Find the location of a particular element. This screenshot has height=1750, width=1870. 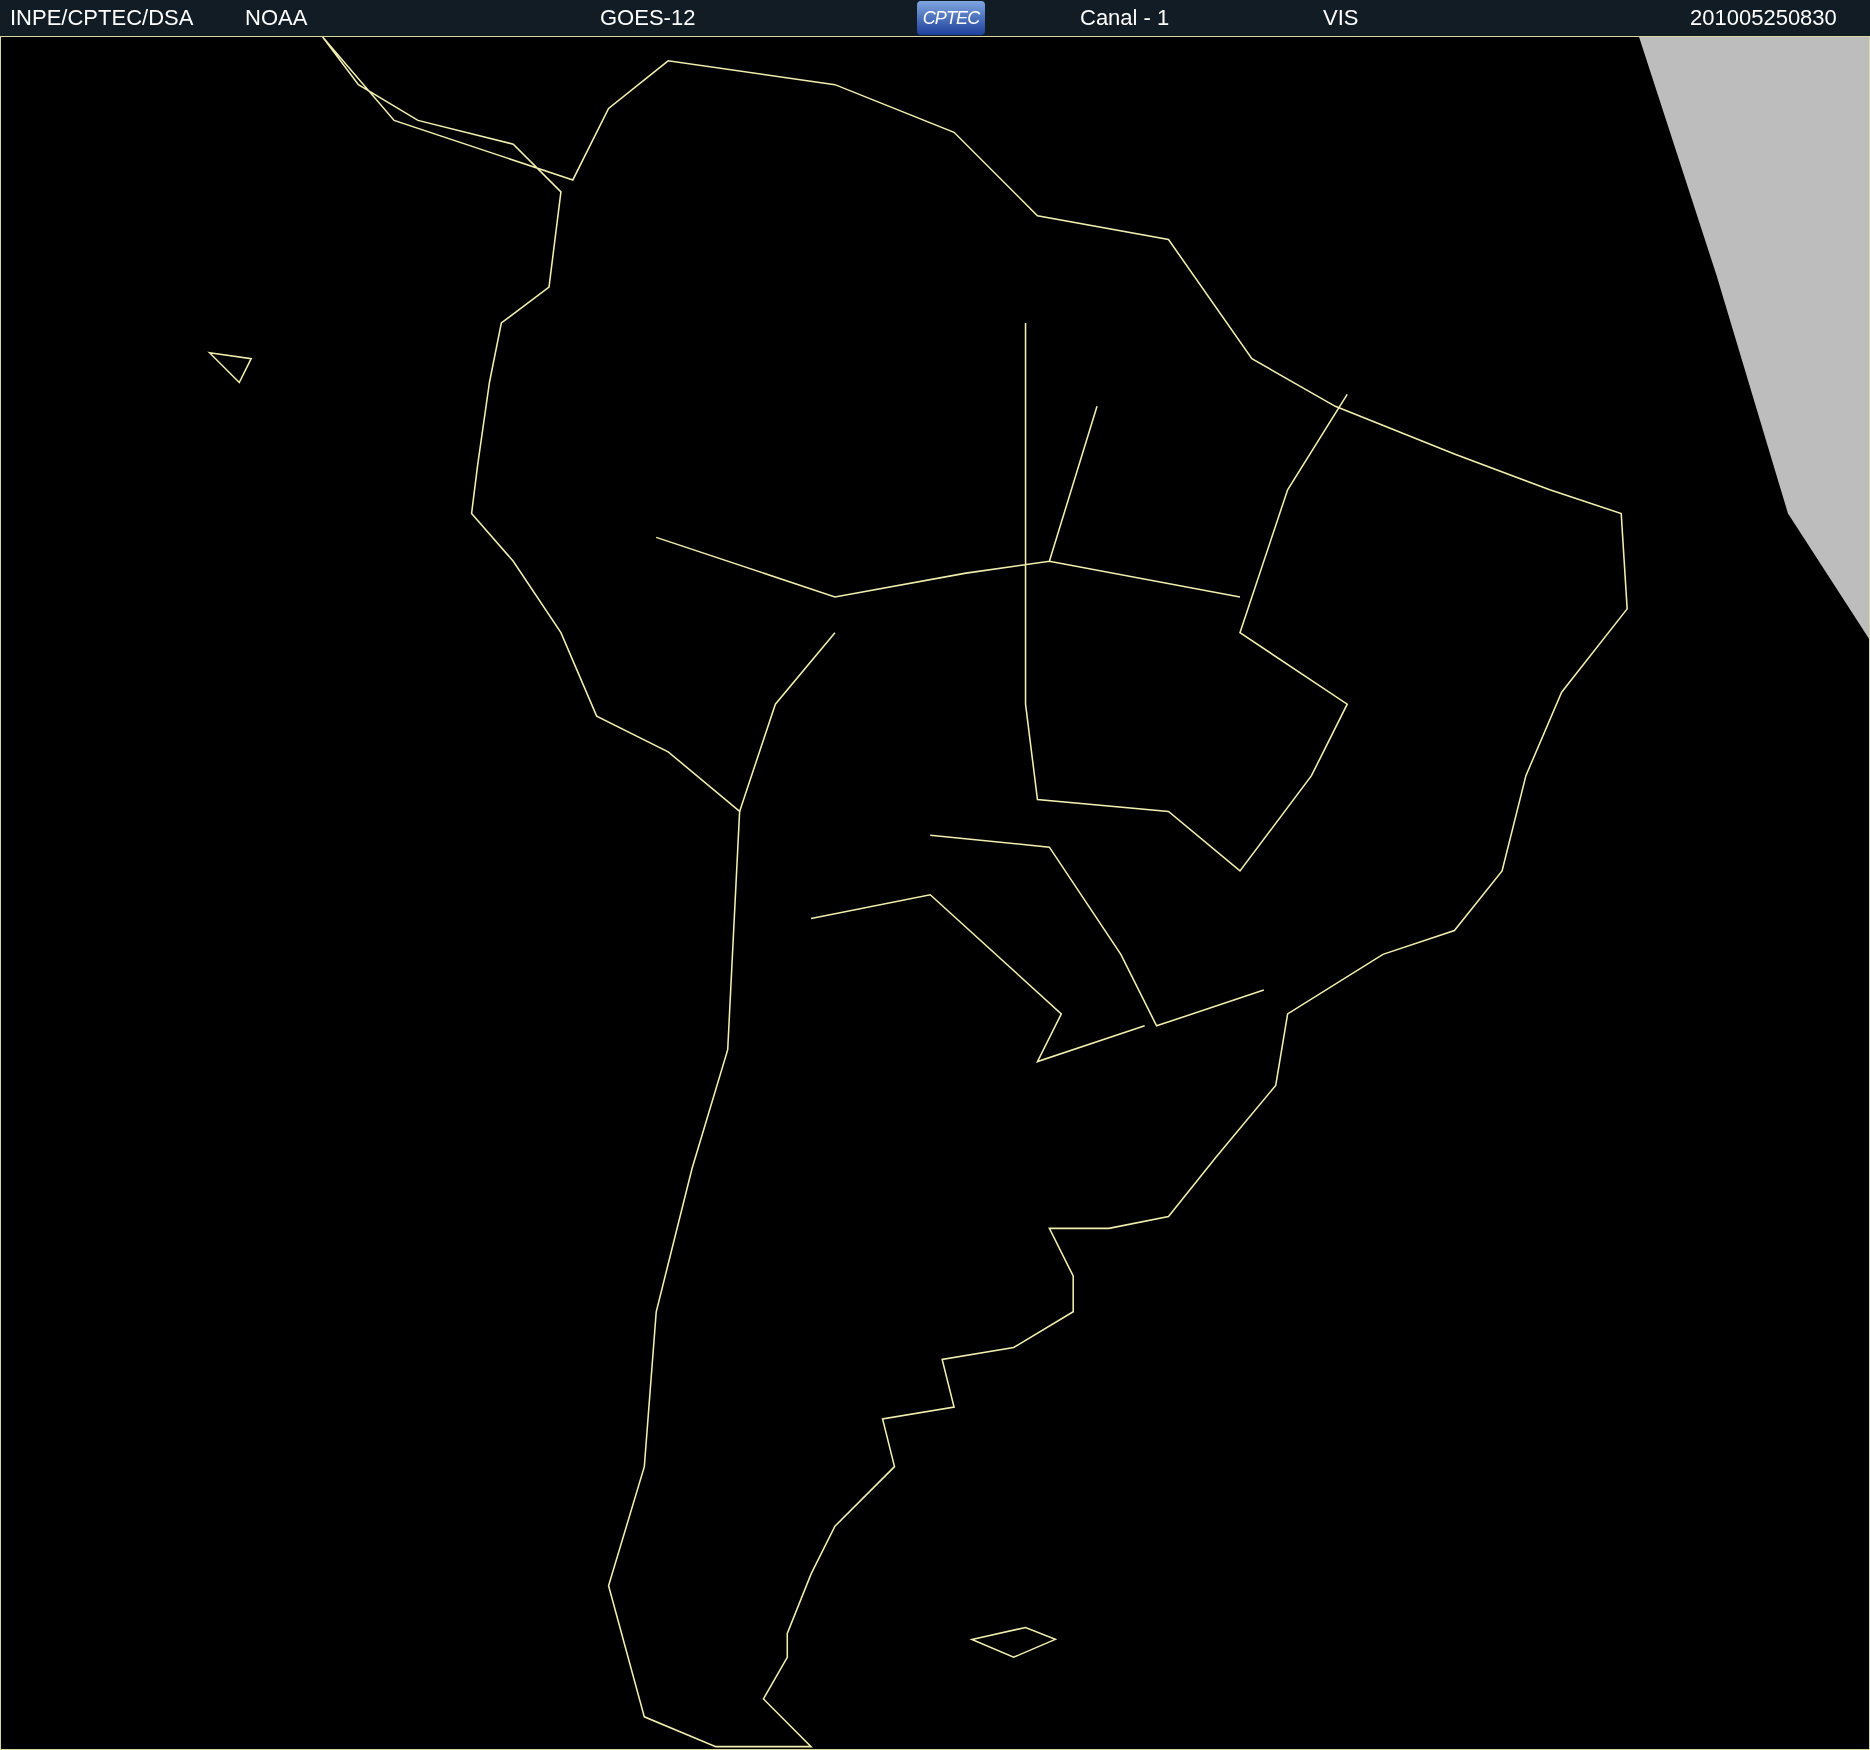

header-label: VIS is located at coordinates (1341, 18).